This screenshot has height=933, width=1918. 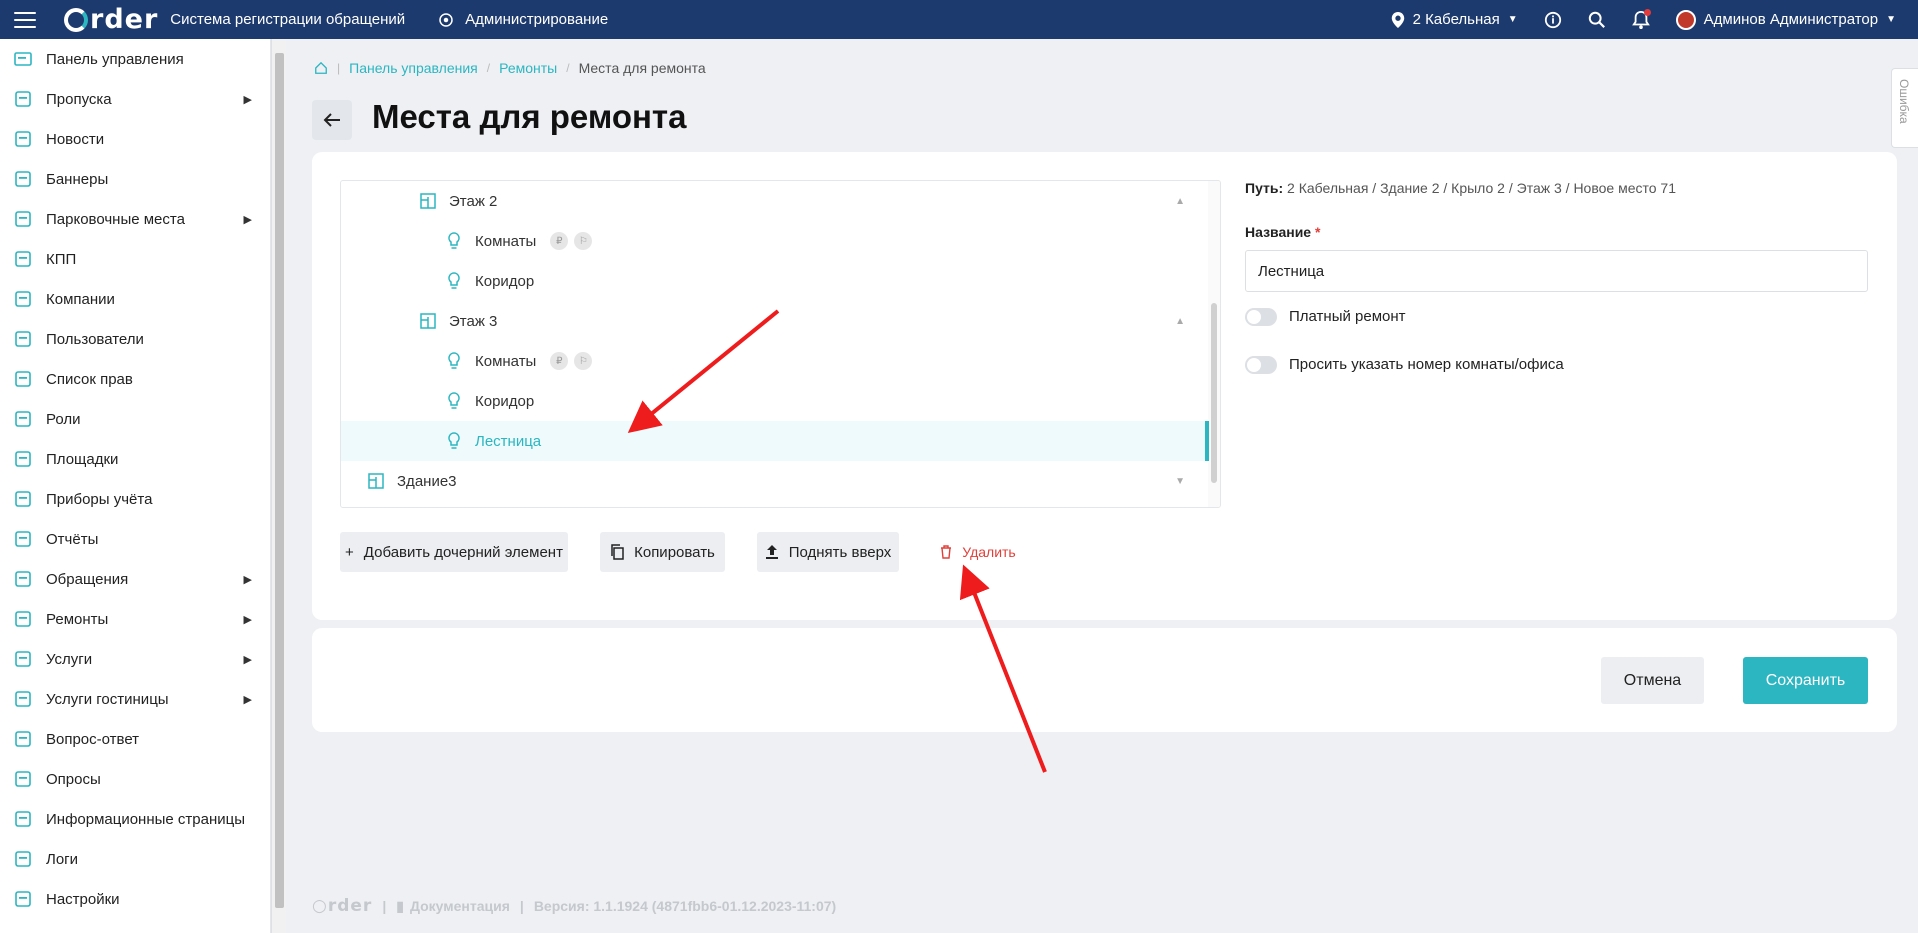 What do you see at coordinates (505, 401) in the screenshot?
I see `tree-row-label: Коридор` at bounding box center [505, 401].